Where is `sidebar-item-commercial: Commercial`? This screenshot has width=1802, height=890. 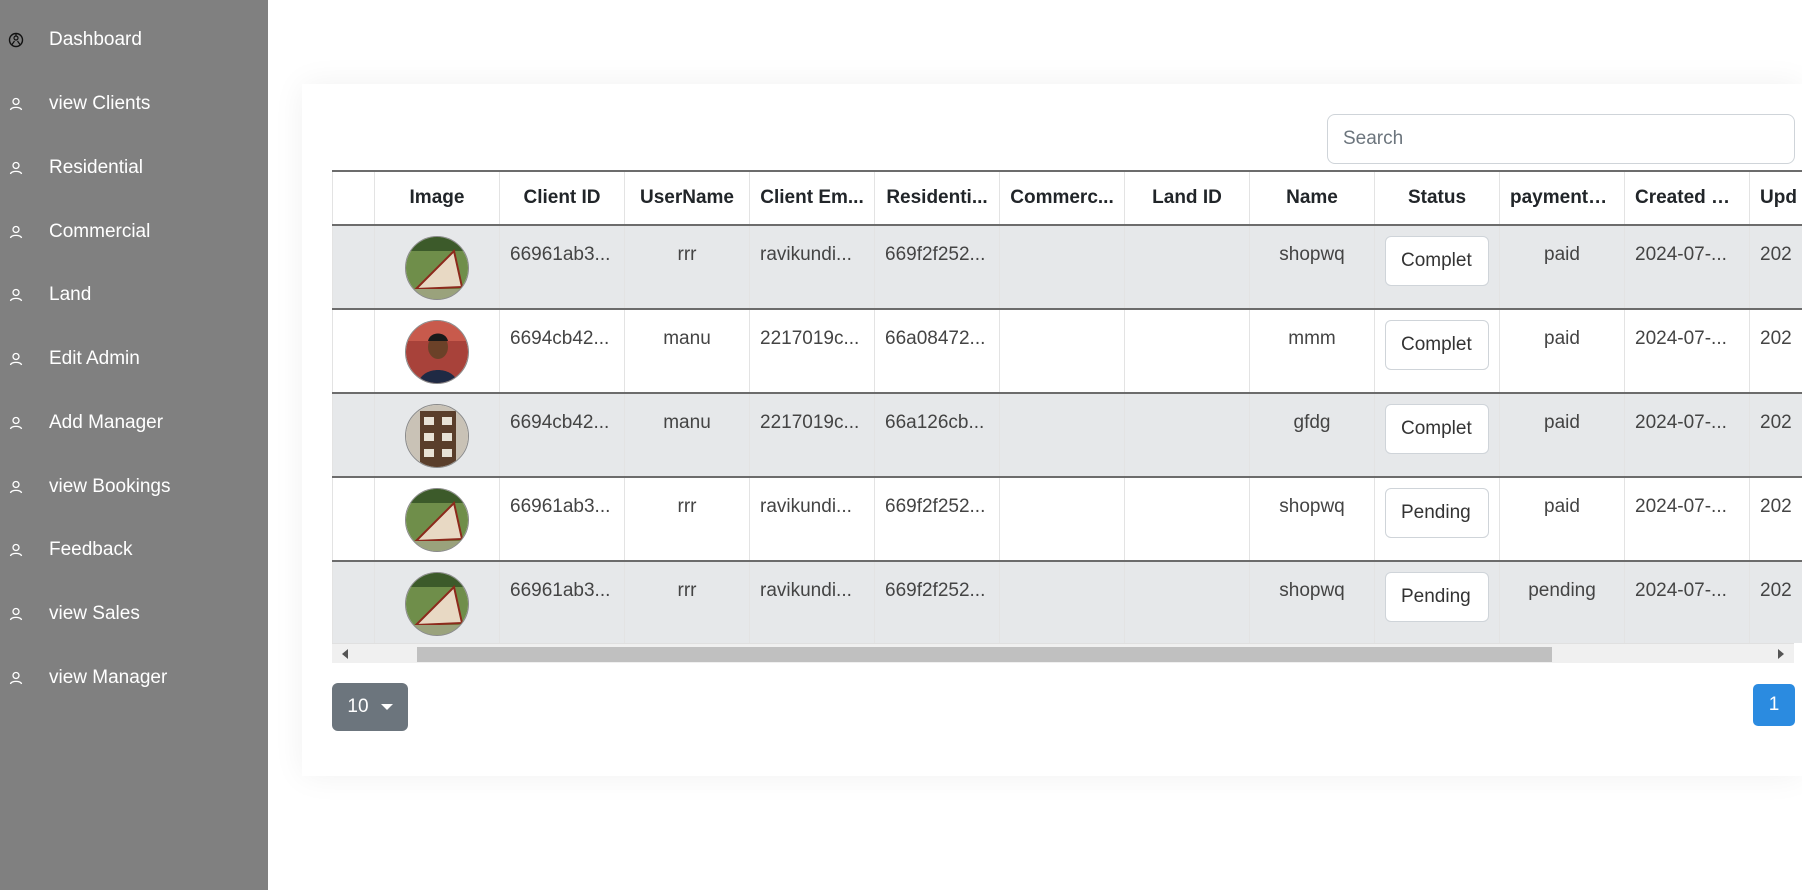
sidebar-item-commercial: Commercial is located at coordinates (134, 232).